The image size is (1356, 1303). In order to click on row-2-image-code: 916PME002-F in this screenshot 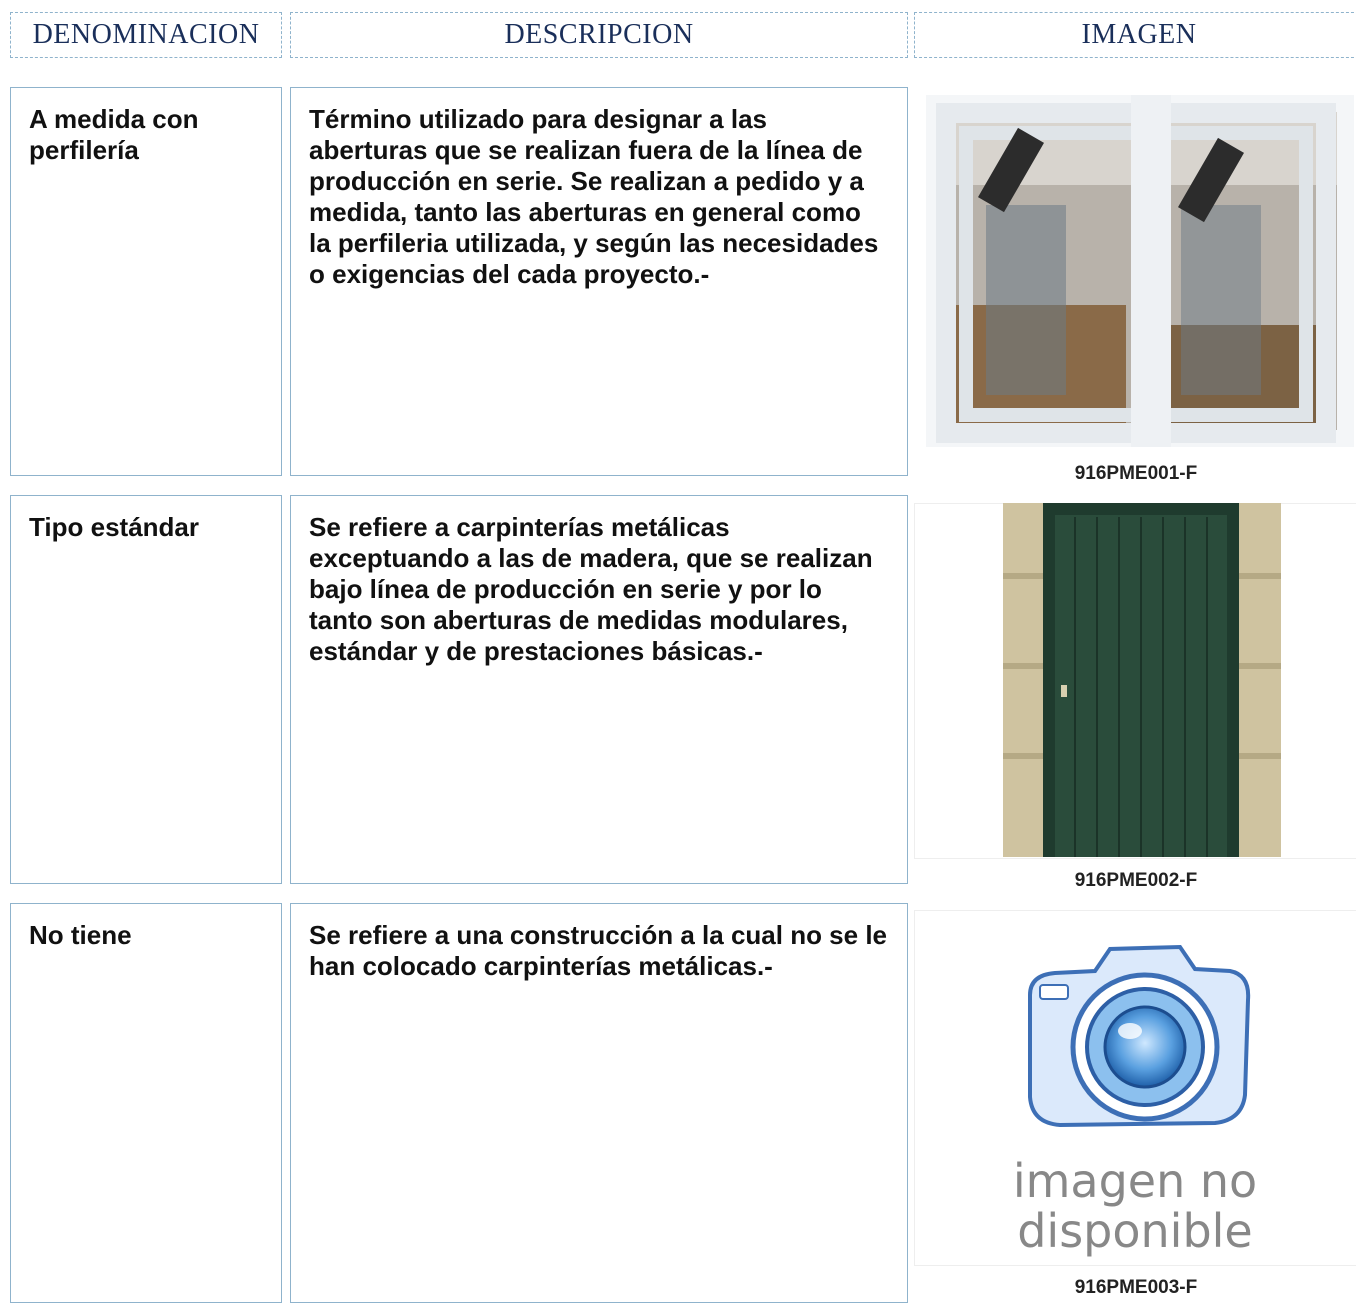, I will do `click(1136, 880)`.